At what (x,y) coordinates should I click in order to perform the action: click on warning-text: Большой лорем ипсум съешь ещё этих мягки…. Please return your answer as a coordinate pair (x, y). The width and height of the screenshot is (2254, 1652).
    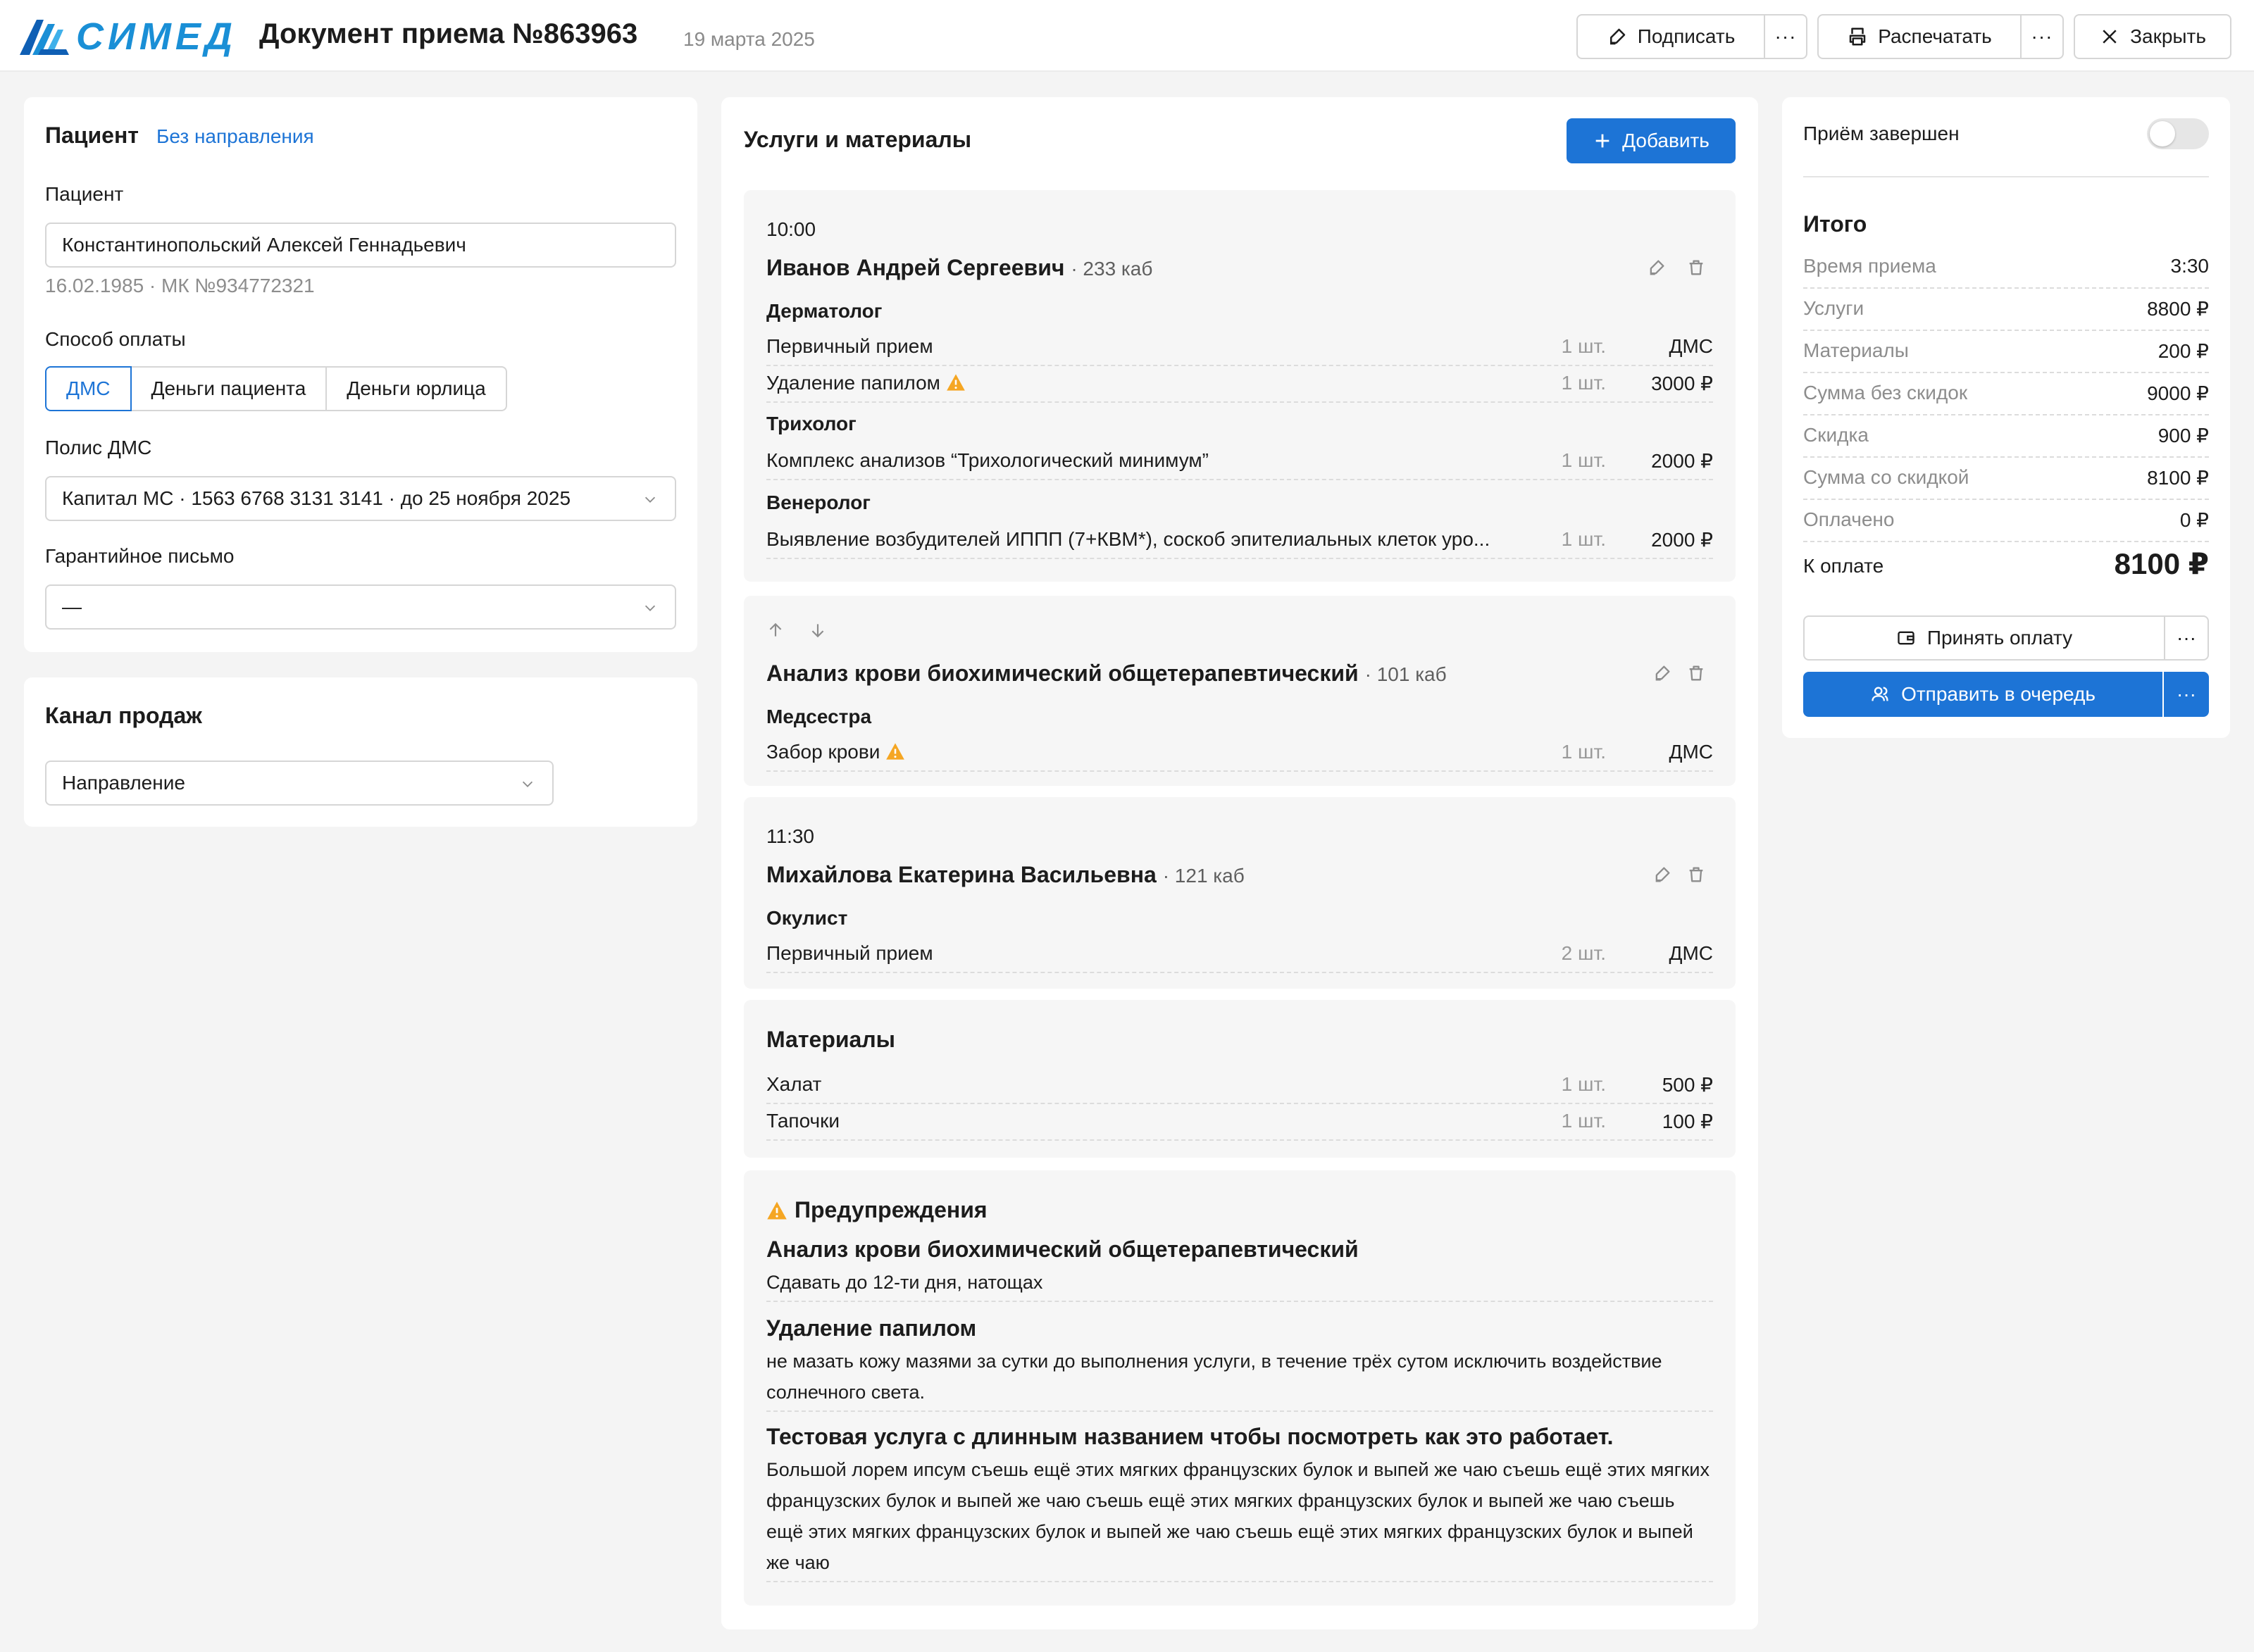
    Looking at the image, I should click on (1239, 1518).